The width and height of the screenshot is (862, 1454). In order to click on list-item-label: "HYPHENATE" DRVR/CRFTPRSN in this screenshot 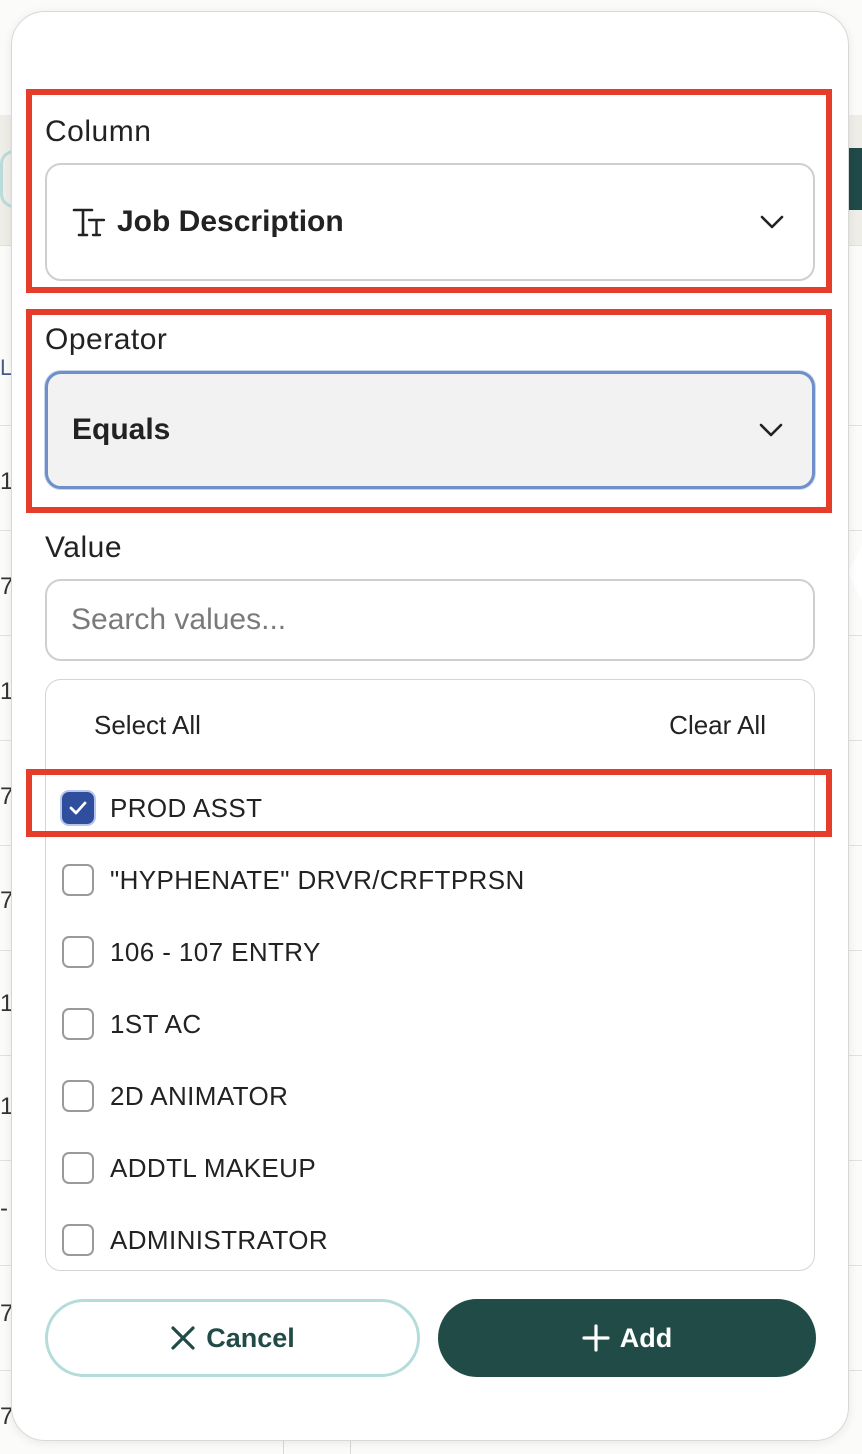, I will do `click(317, 879)`.